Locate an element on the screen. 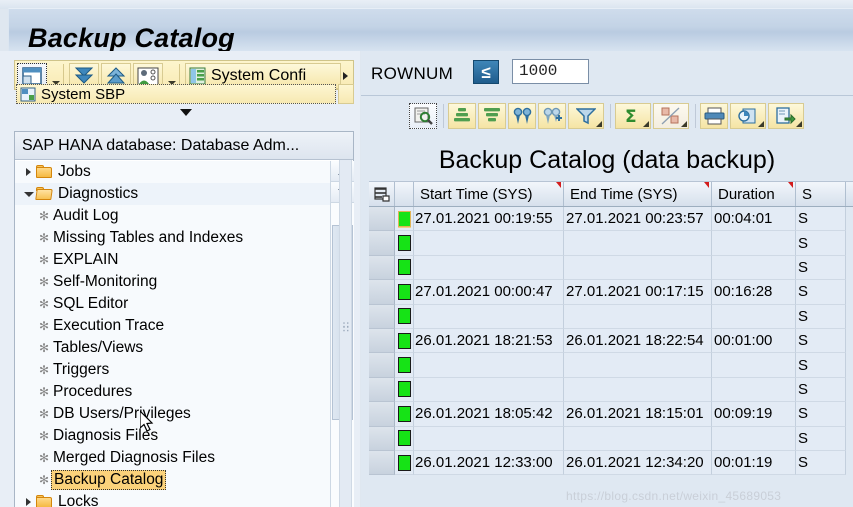 The image size is (853, 507). column-header-end-time: End Time (SYS) is located at coordinates (638, 194).